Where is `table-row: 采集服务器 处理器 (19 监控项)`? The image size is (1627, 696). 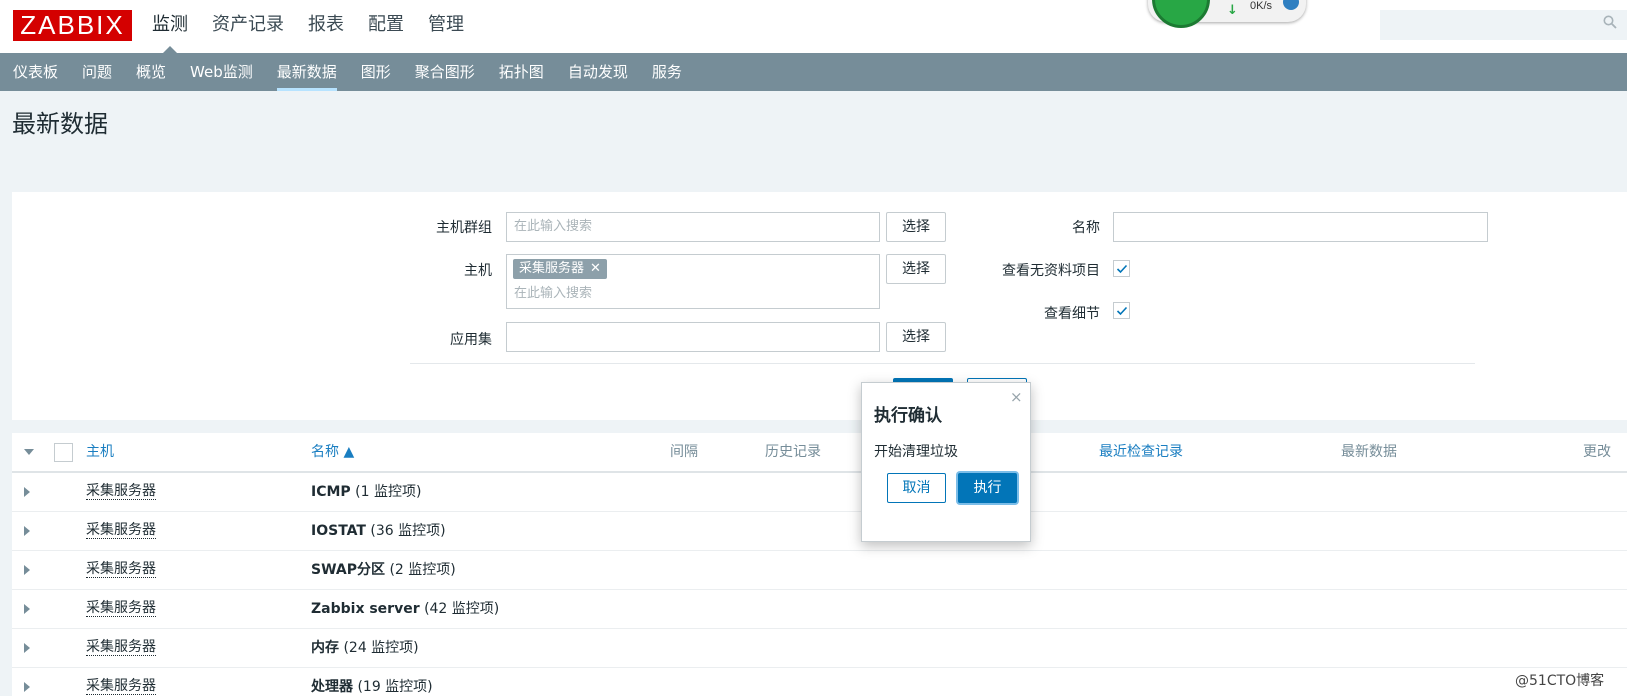
table-row: 采集服务器 处理器 (19 监控项) is located at coordinates (819, 682).